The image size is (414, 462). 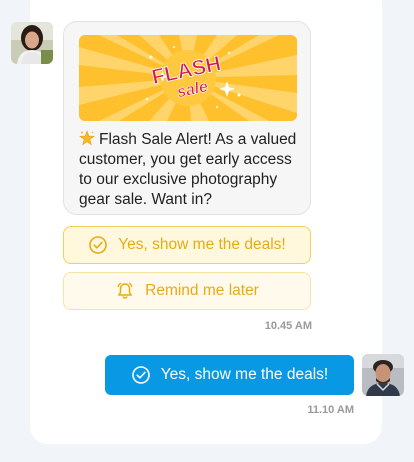 I want to click on outgoing-message-bubble: Yes, show me the deals!, so click(x=229, y=375).